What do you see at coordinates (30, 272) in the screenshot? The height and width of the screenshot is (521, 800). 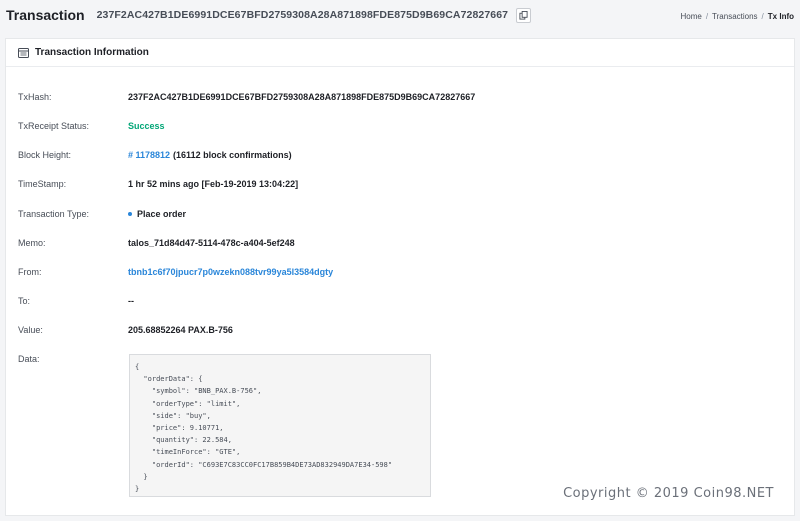 I see `from-label: From:` at bounding box center [30, 272].